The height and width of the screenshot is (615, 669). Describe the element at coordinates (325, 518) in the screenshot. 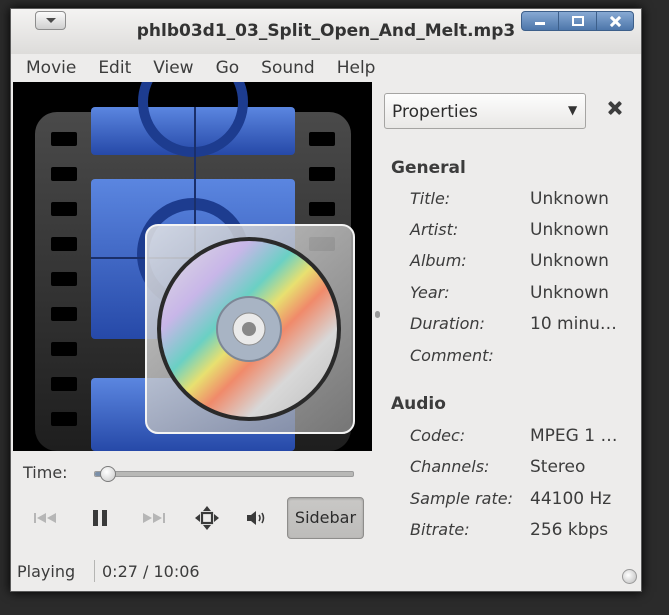

I see `sidebar-toggle-button: Sidebar` at that location.